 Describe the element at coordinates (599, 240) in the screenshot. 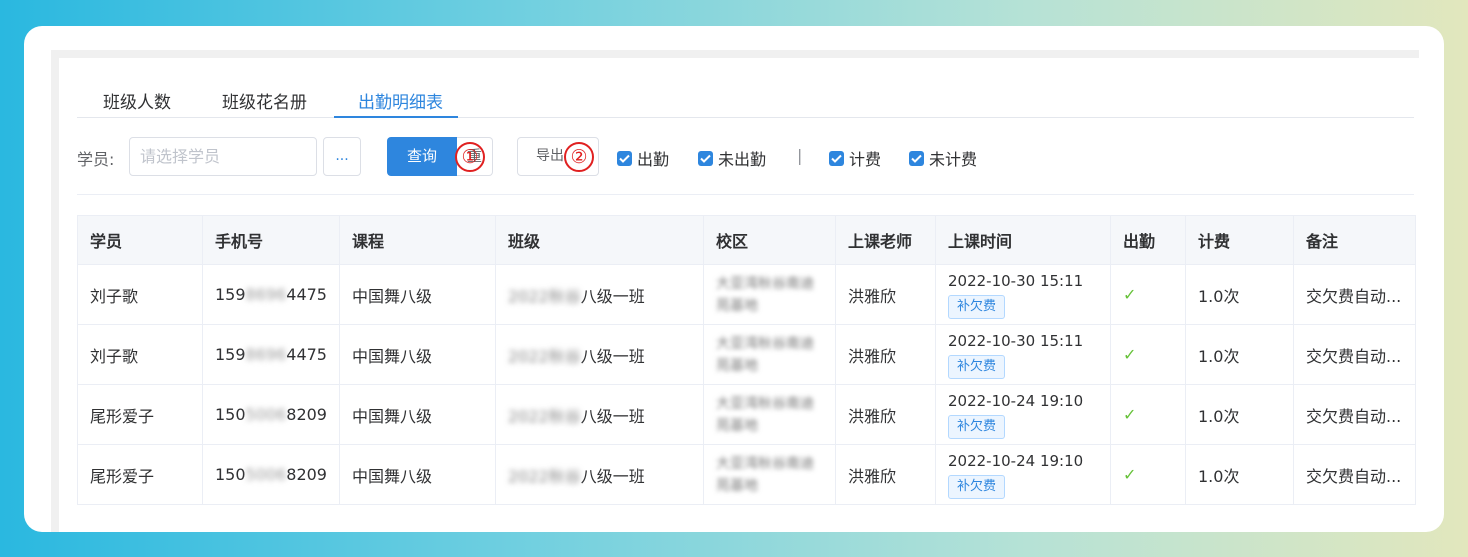

I see `col-header-class: 班级` at that location.